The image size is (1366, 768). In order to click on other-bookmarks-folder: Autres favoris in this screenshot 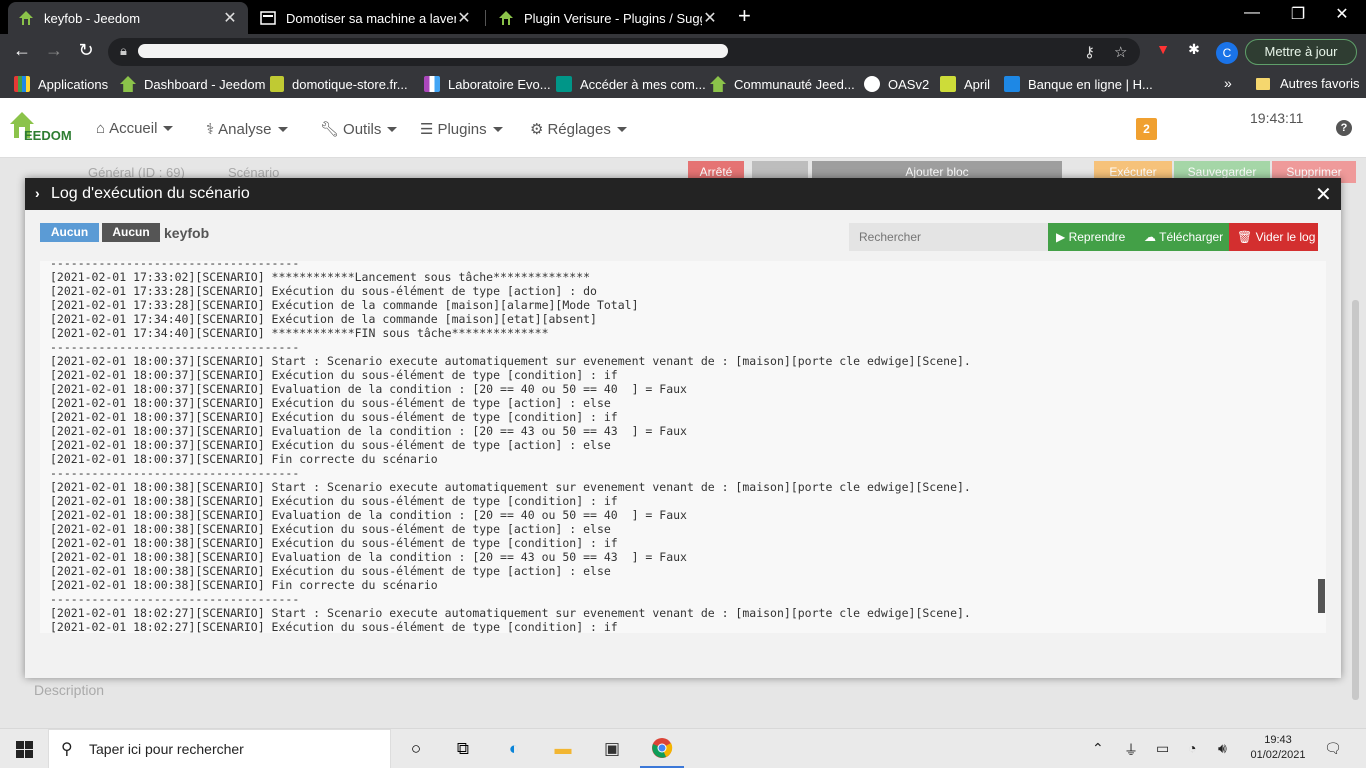, I will do `click(1307, 83)`.